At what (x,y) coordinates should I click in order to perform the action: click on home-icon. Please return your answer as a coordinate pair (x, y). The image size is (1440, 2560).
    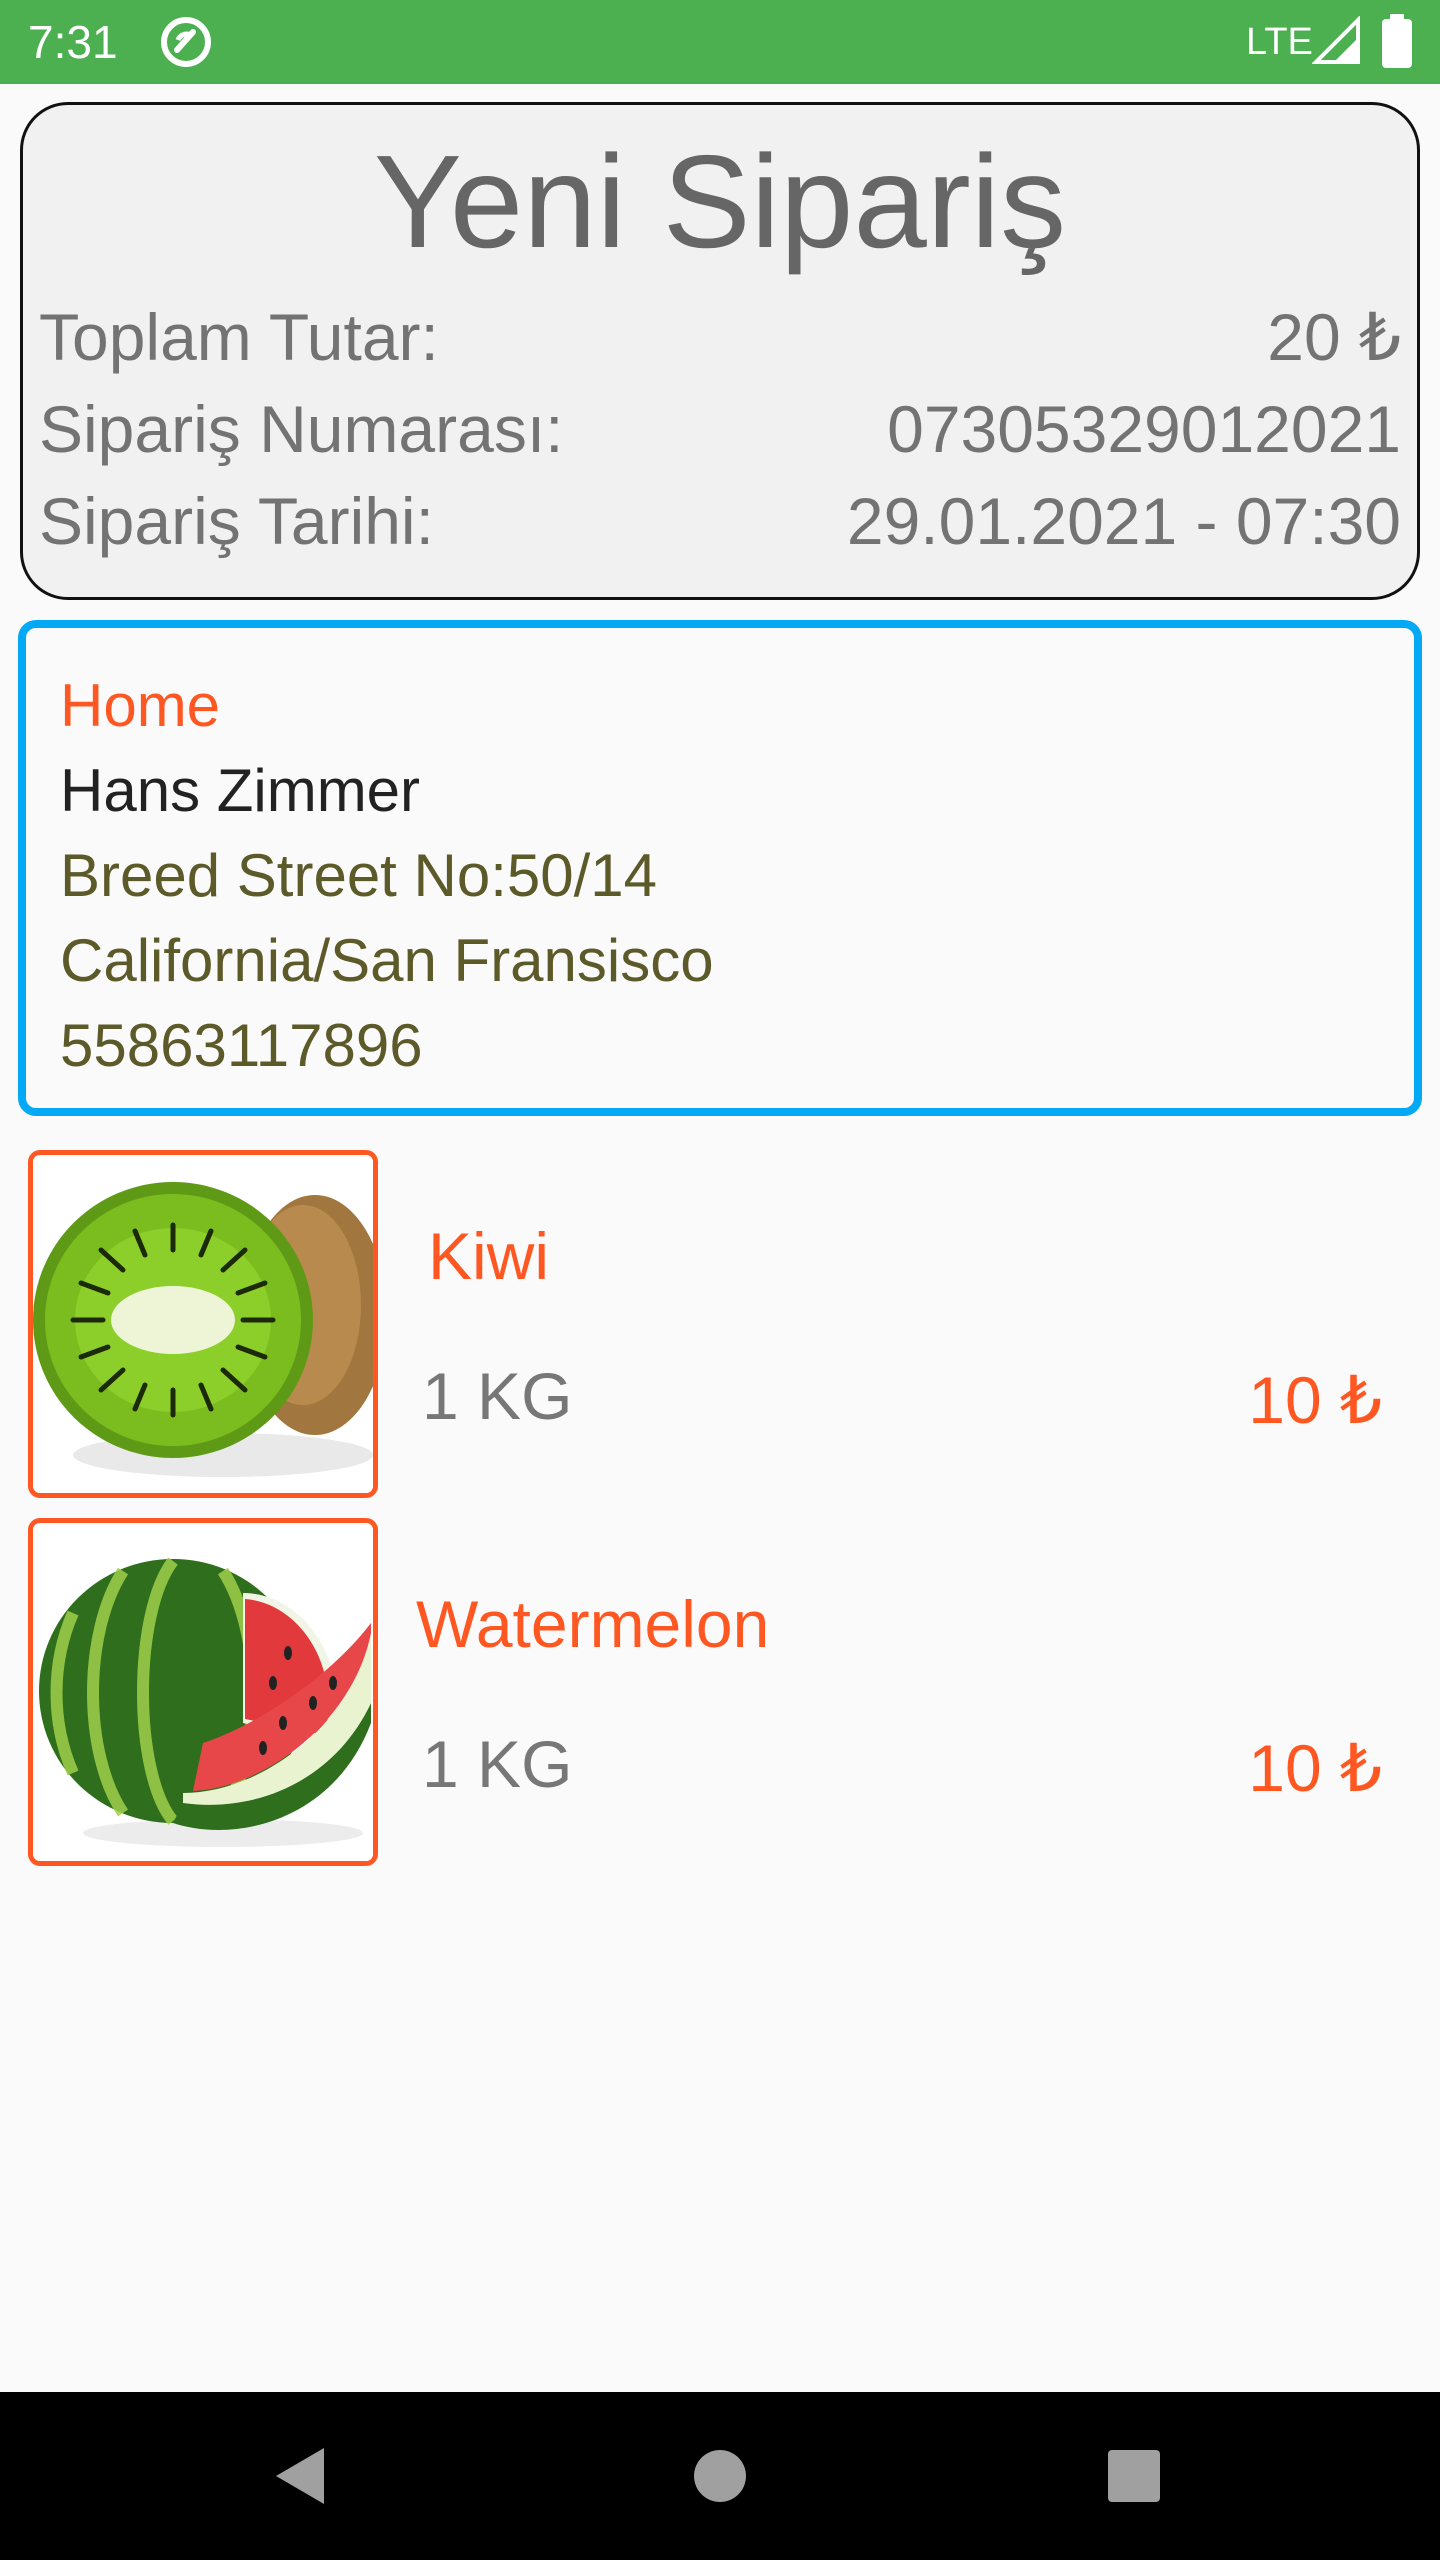
    Looking at the image, I should click on (720, 2476).